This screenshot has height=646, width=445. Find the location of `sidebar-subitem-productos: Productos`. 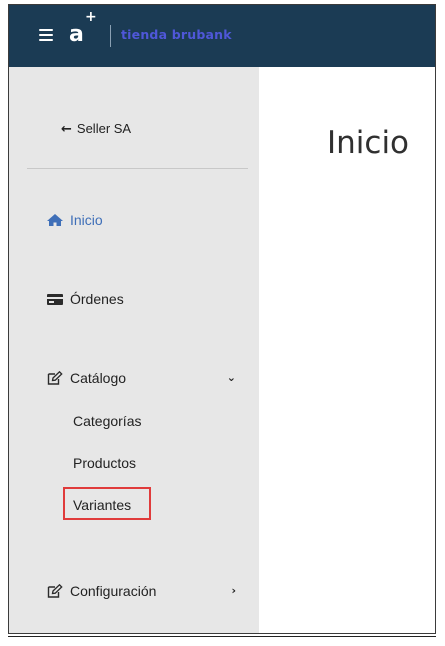

sidebar-subitem-productos: Productos is located at coordinates (104, 463).